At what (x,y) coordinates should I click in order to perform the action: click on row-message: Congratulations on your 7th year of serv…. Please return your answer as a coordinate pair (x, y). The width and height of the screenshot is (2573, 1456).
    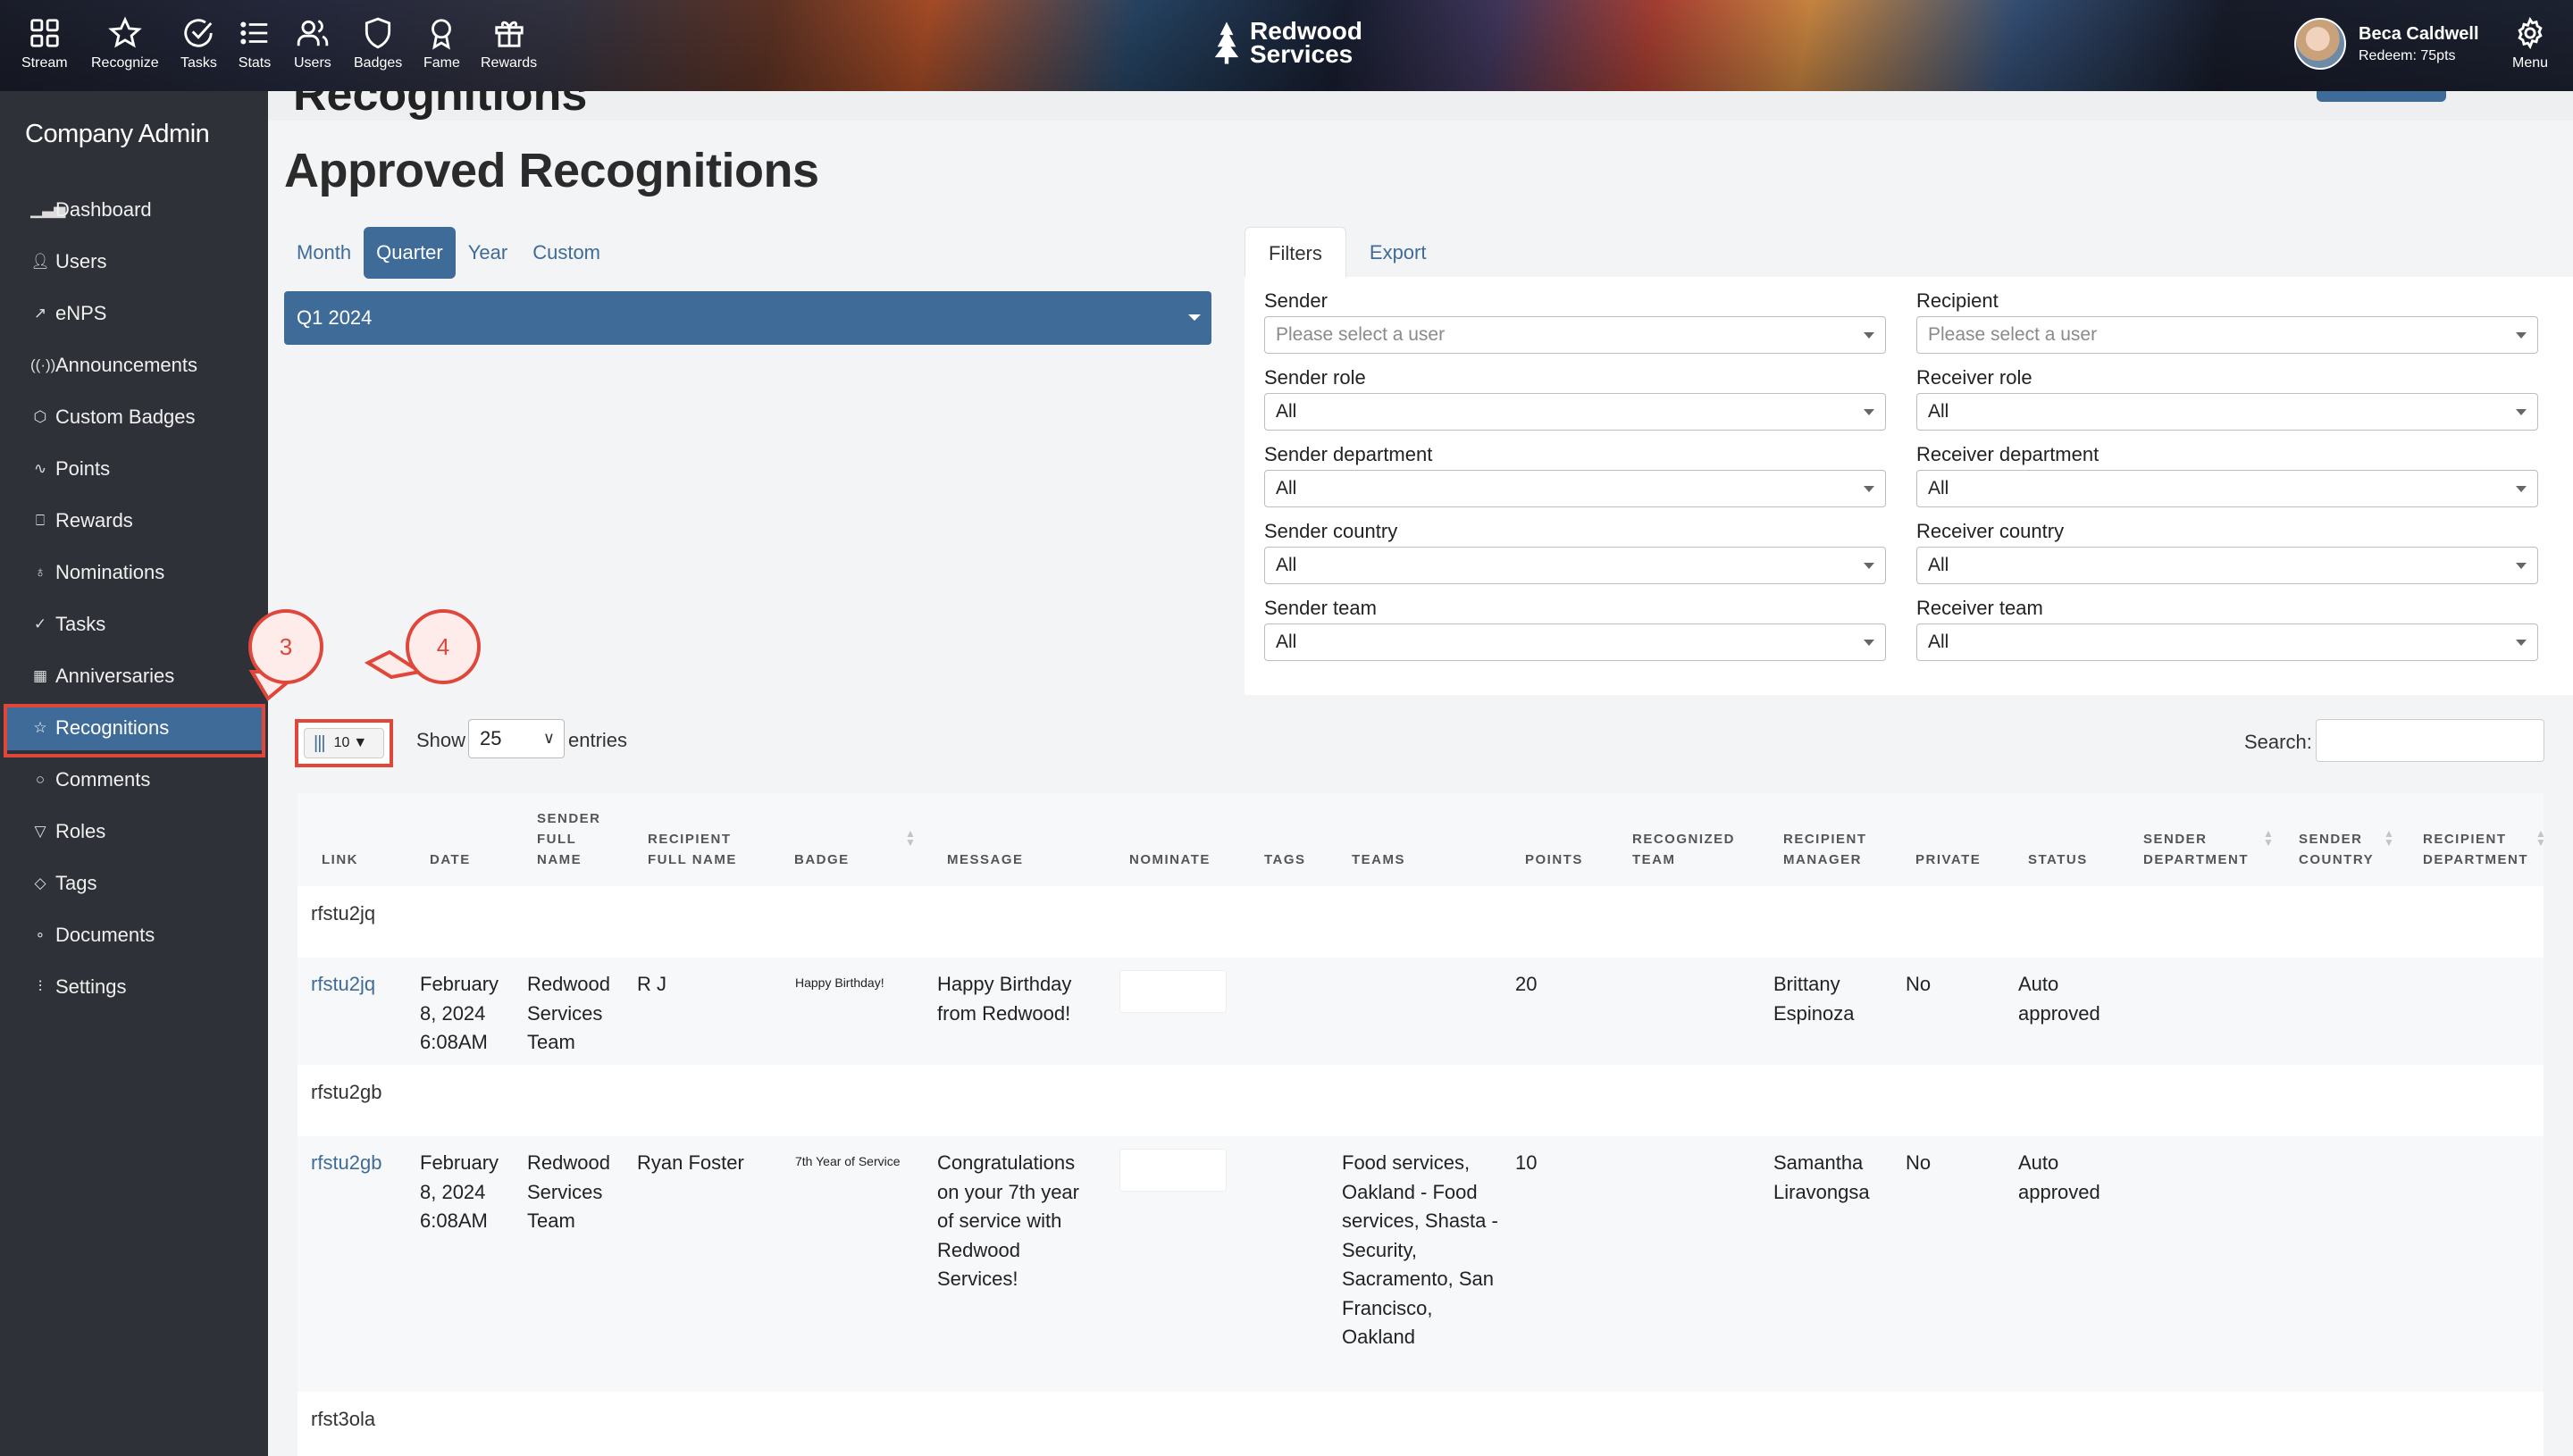
    Looking at the image, I should click on (1008, 1220).